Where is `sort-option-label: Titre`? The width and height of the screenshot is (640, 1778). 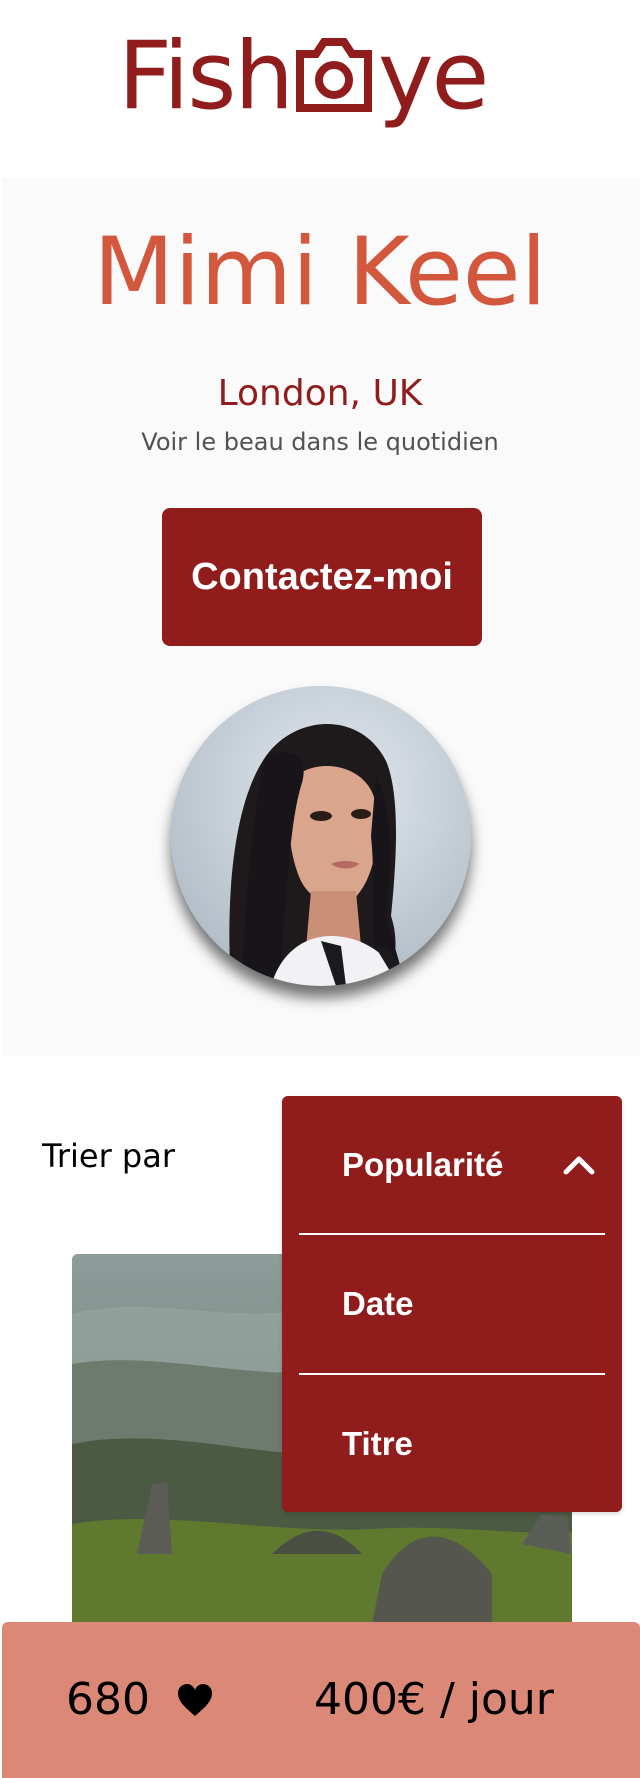 sort-option-label: Titre is located at coordinates (377, 1443).